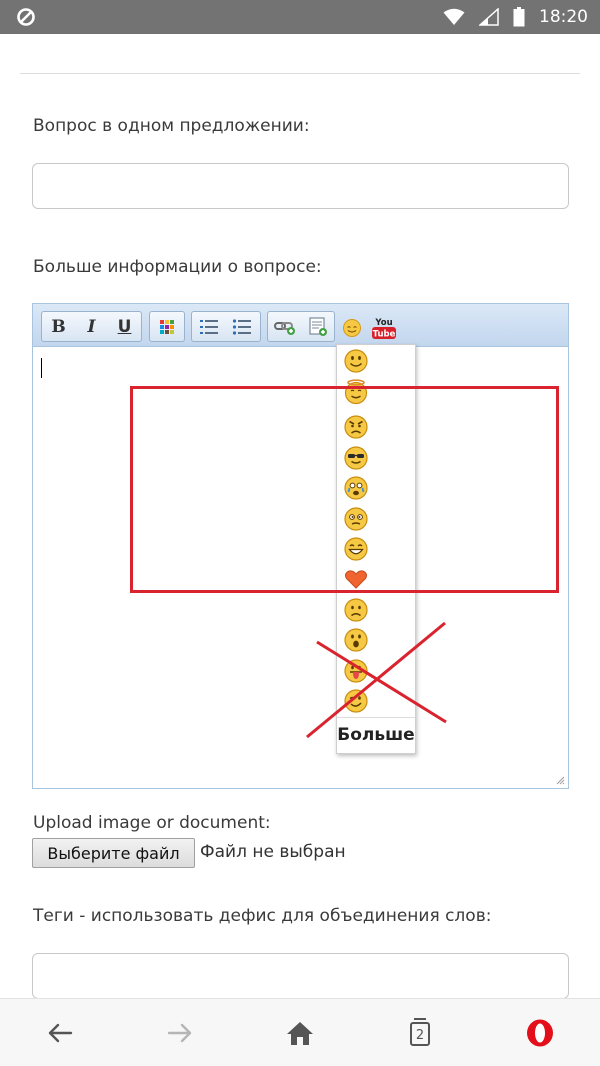  Describe the element at coordinates (563, 17) in the screenshot. I see `clock: 18:20` at that location.